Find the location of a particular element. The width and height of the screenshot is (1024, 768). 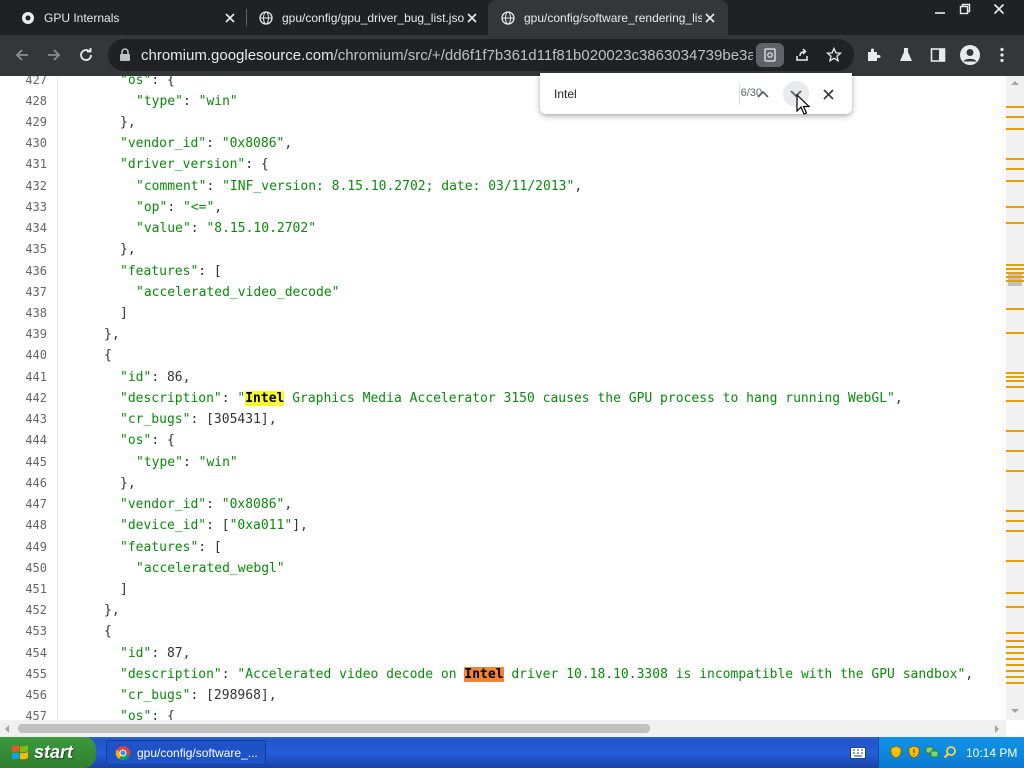

scroll-up-arrow-icon is located at coordinates (1015, 83).